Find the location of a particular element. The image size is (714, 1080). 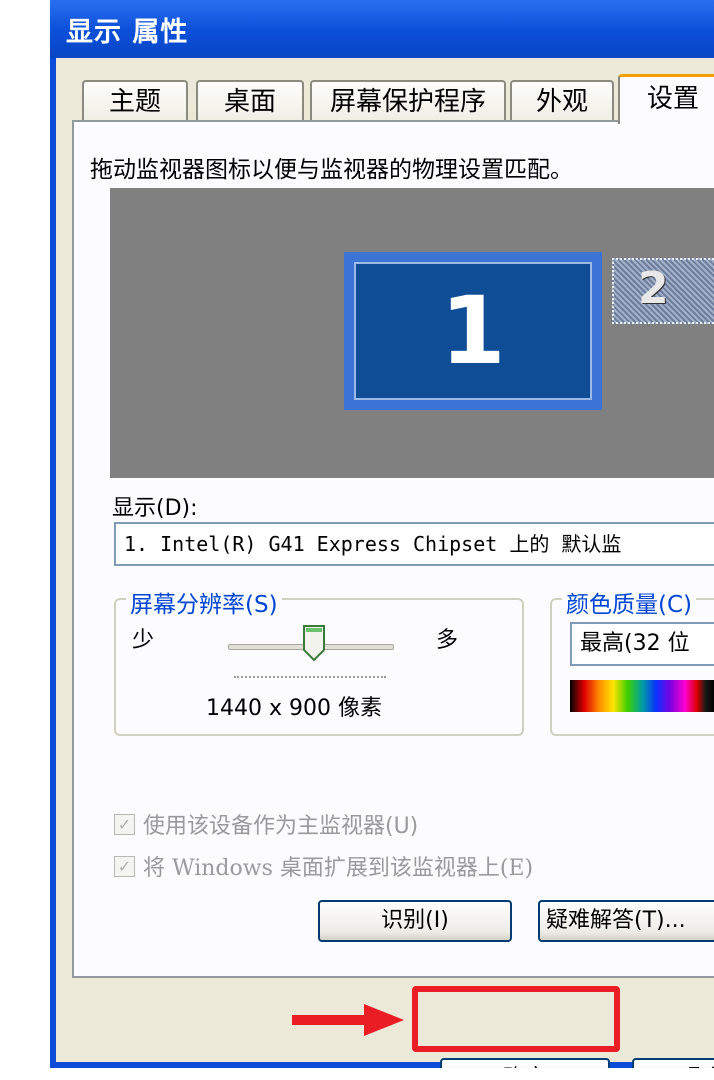

window-title: 显示 属性 is located at coordinates (127, 32).